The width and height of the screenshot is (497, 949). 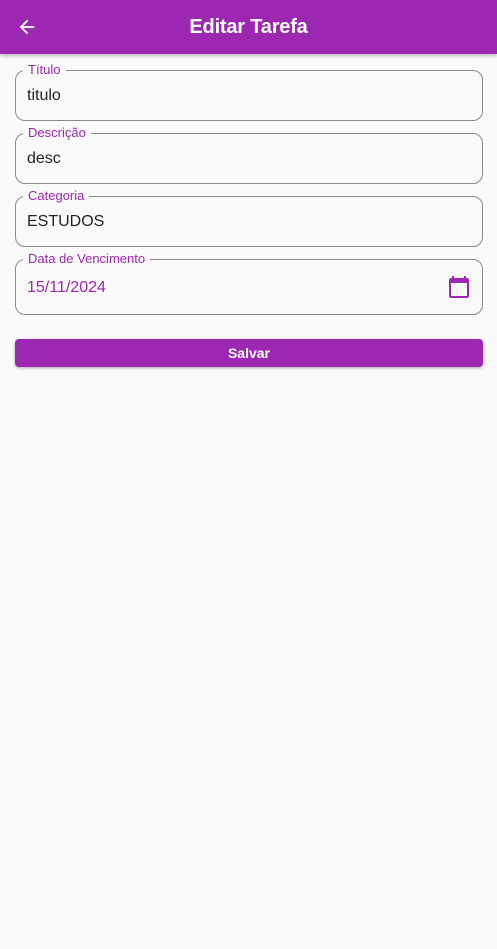 What do you see at coordinates (56, 196) in the screenshot?
I see `category-field-label: Categoria` at bounding box center [56, 196].